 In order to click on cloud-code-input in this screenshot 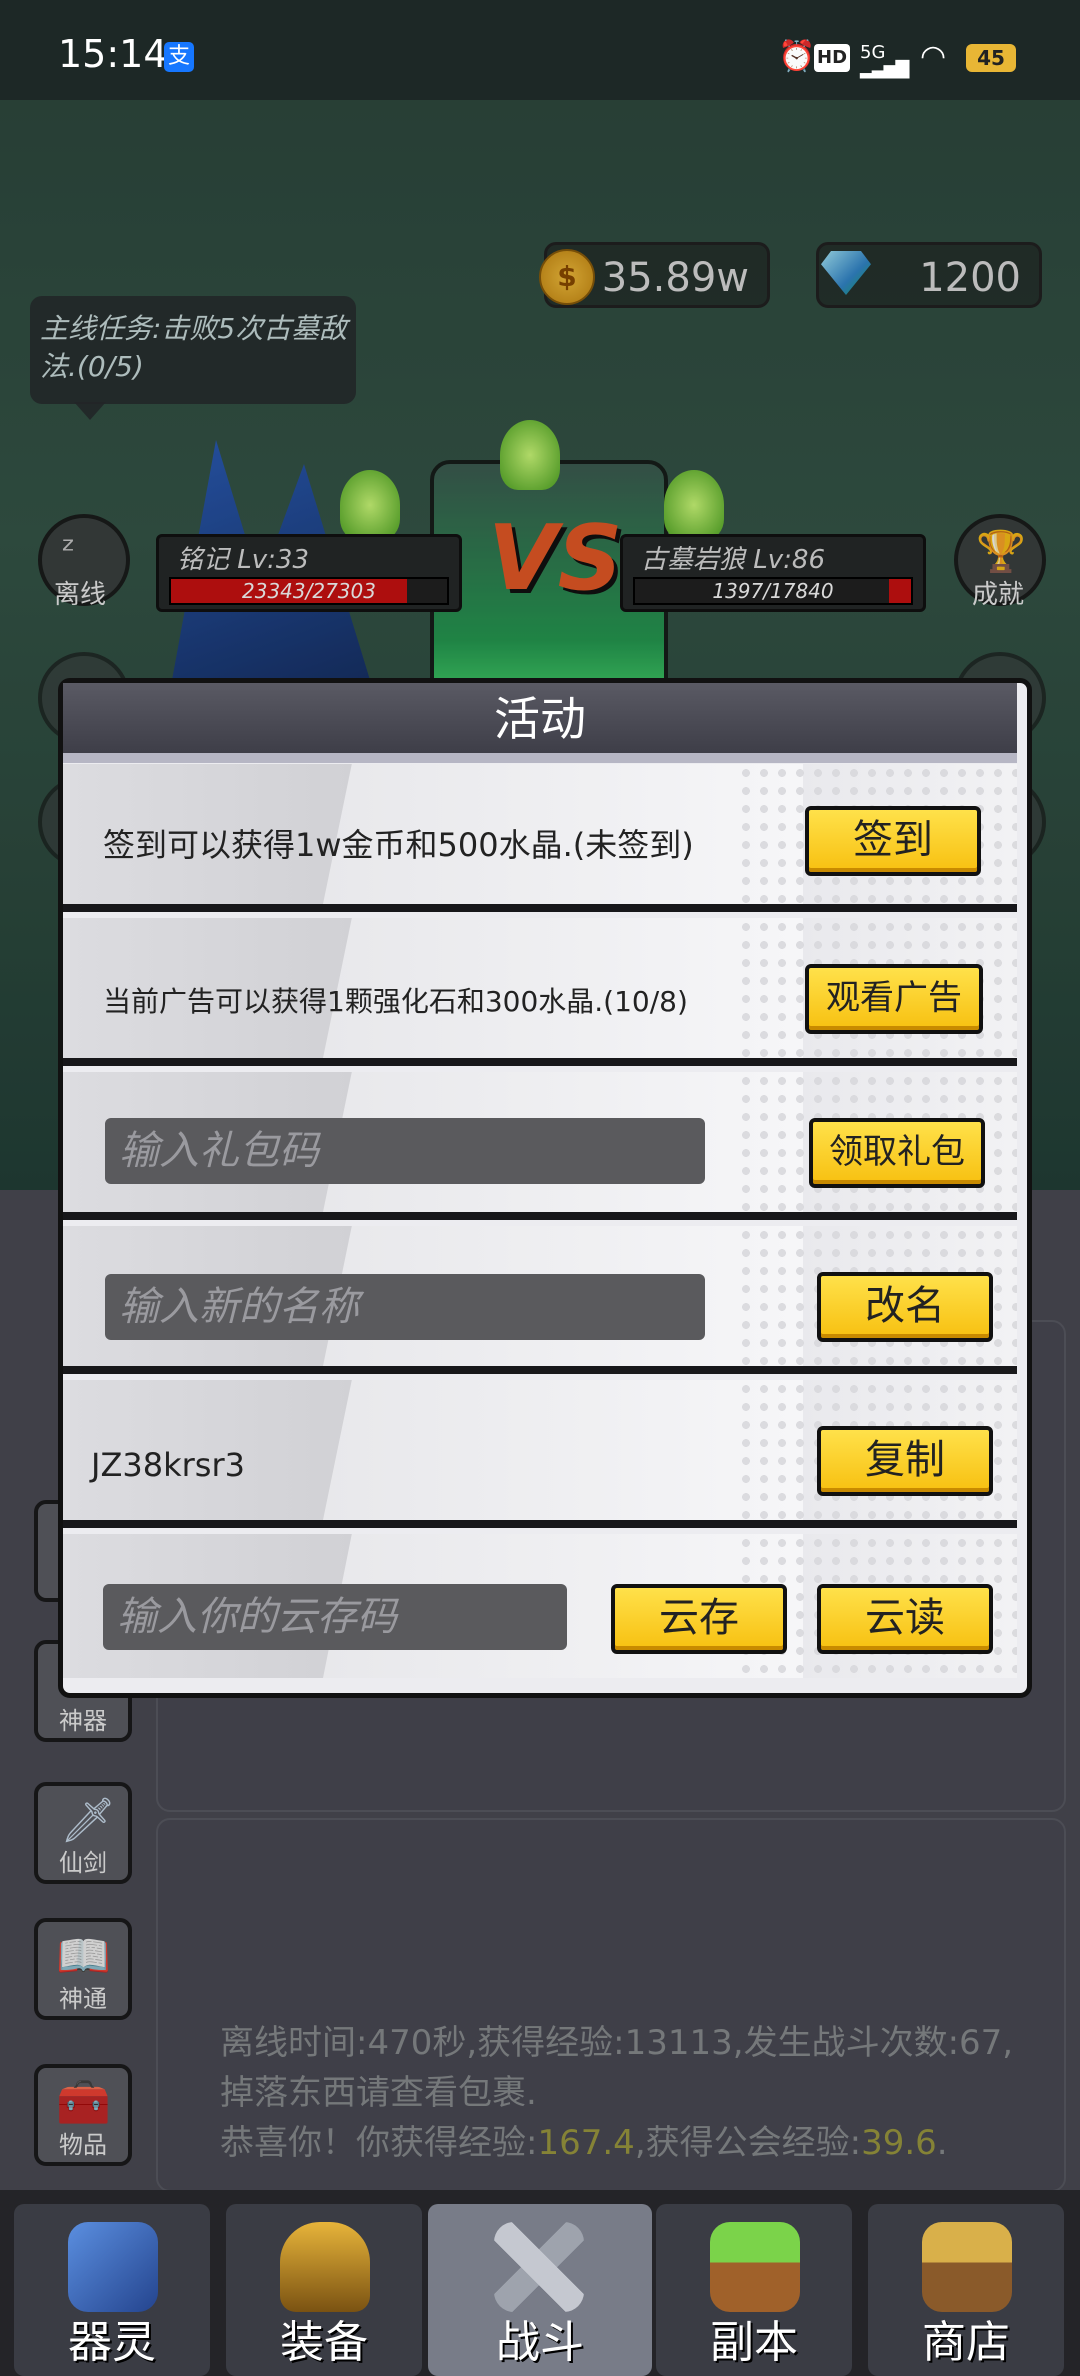, I will do `click(335, 1617)`.